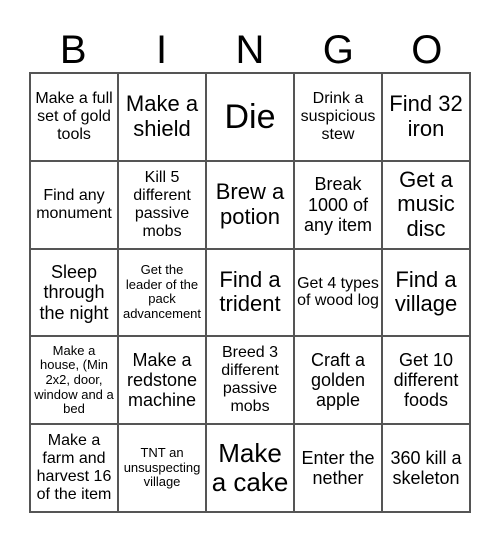  Describe the element at coordinates (250, 204) in the screenshot. I see `bingo-cell: Brew a potion` at that location.